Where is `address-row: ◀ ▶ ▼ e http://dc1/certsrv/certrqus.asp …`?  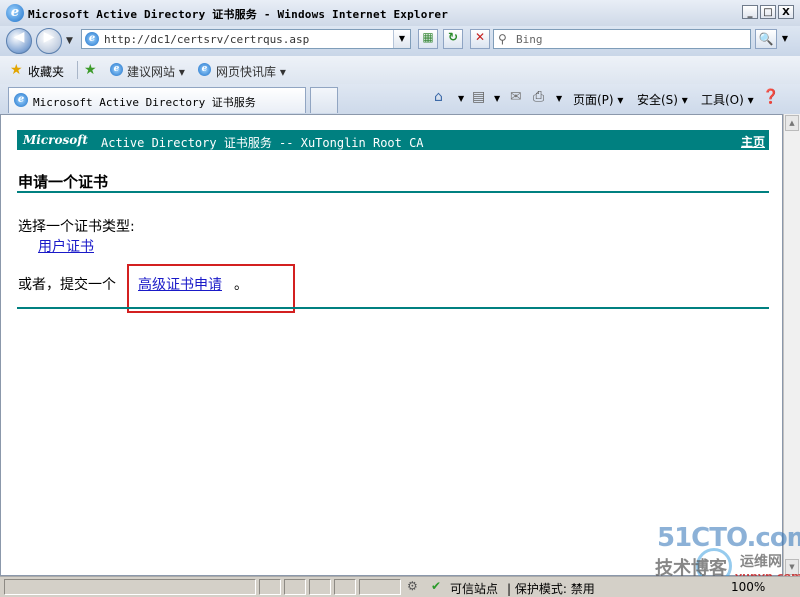 address-row: ◀ ▶ ▼ e http://dc1/certsrv/certrqus.asp … is located at coordinates (400, 41).